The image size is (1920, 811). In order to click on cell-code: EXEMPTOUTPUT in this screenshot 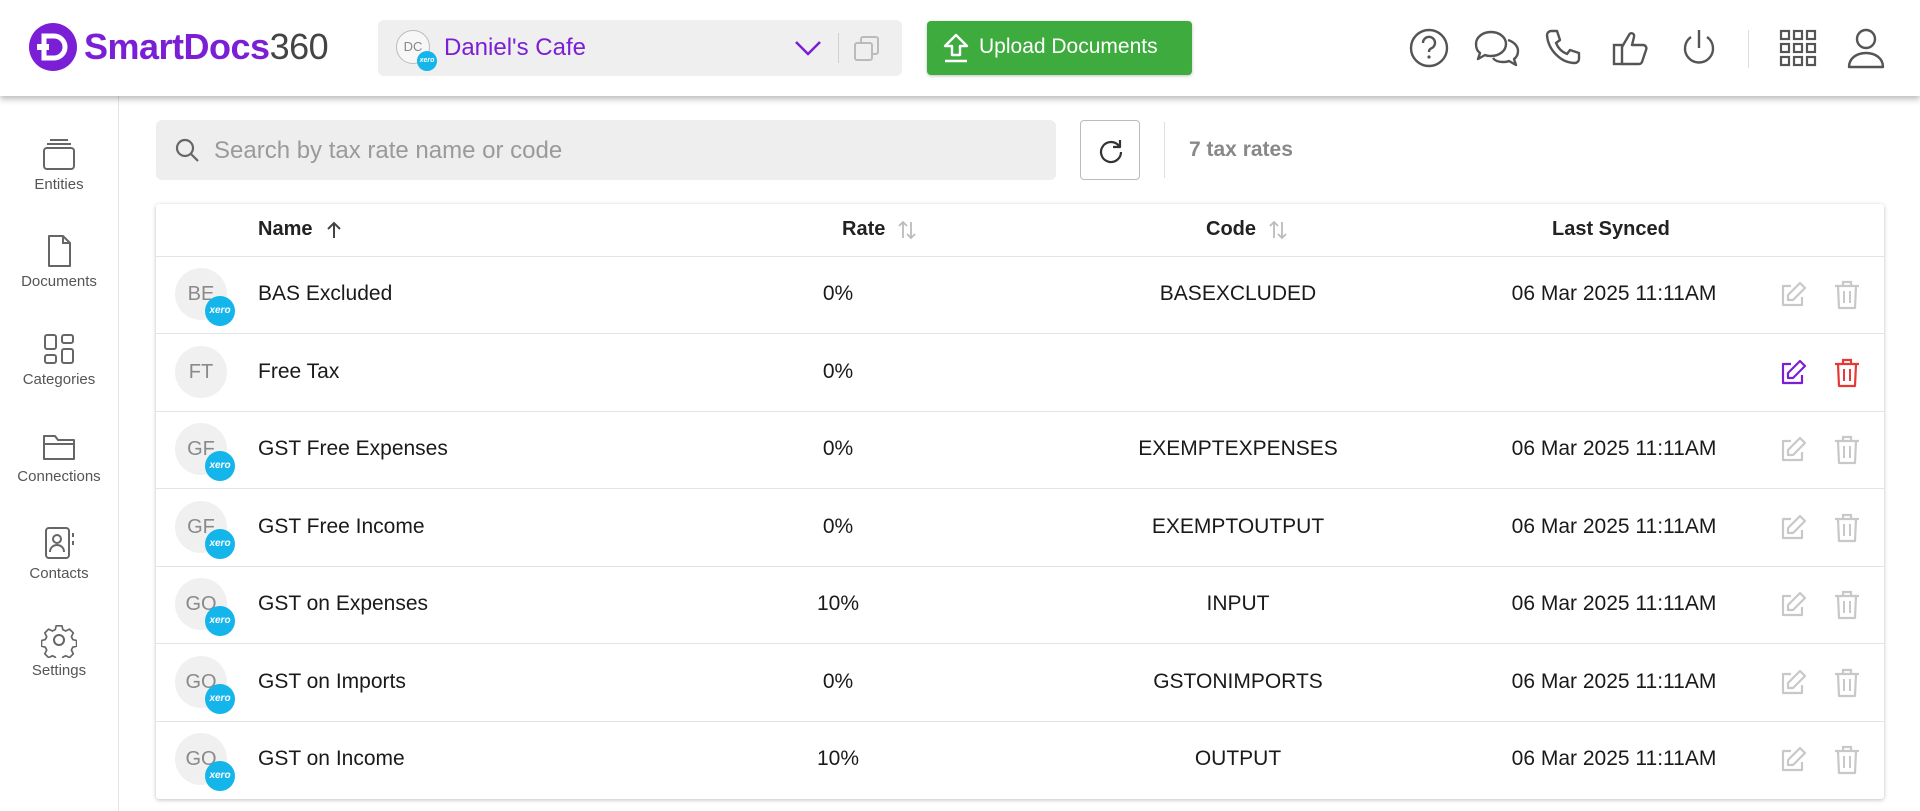, I will do `click(1238, 526)`.